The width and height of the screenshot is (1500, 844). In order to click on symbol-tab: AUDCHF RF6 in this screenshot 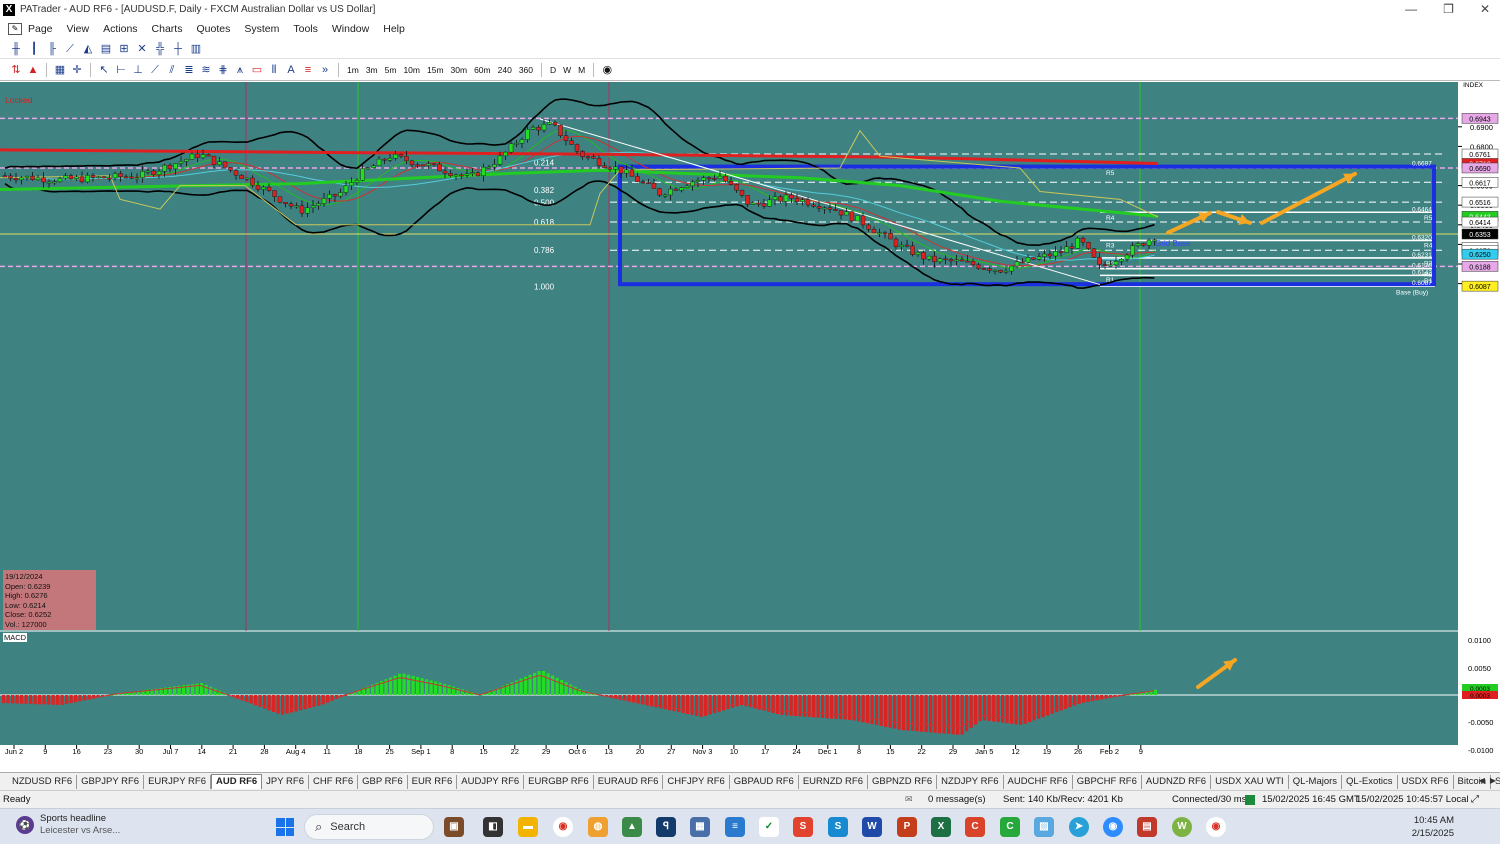, I will do `click(1038, 781)`.